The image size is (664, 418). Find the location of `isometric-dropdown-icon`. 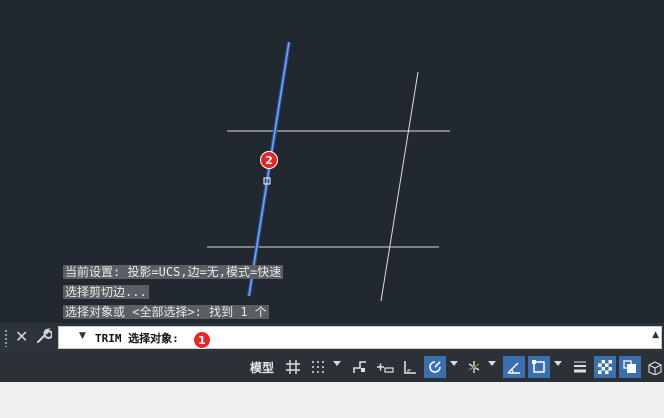

isometric-dropdown-icon is located at coordinates (492, 363).